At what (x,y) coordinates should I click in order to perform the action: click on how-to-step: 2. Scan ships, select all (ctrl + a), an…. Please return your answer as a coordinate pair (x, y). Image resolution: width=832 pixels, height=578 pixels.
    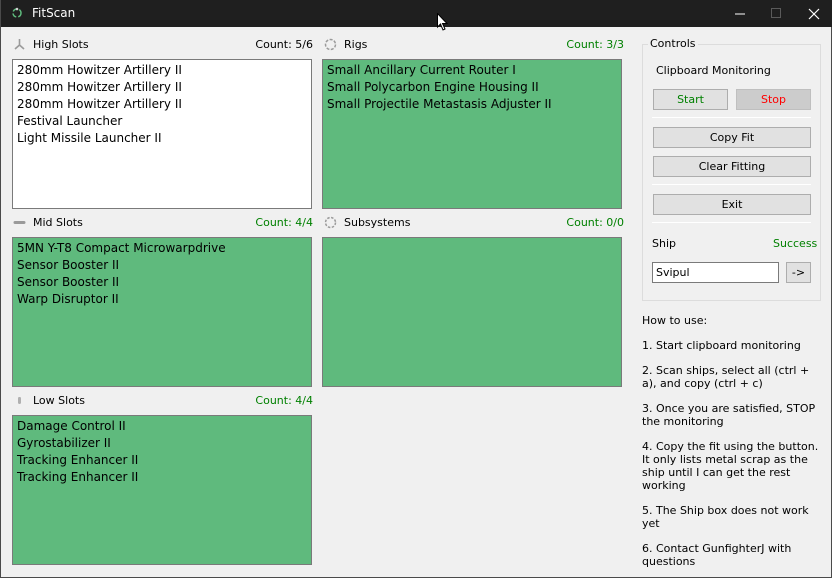
    Looking at the image, I should click on (726, 377).